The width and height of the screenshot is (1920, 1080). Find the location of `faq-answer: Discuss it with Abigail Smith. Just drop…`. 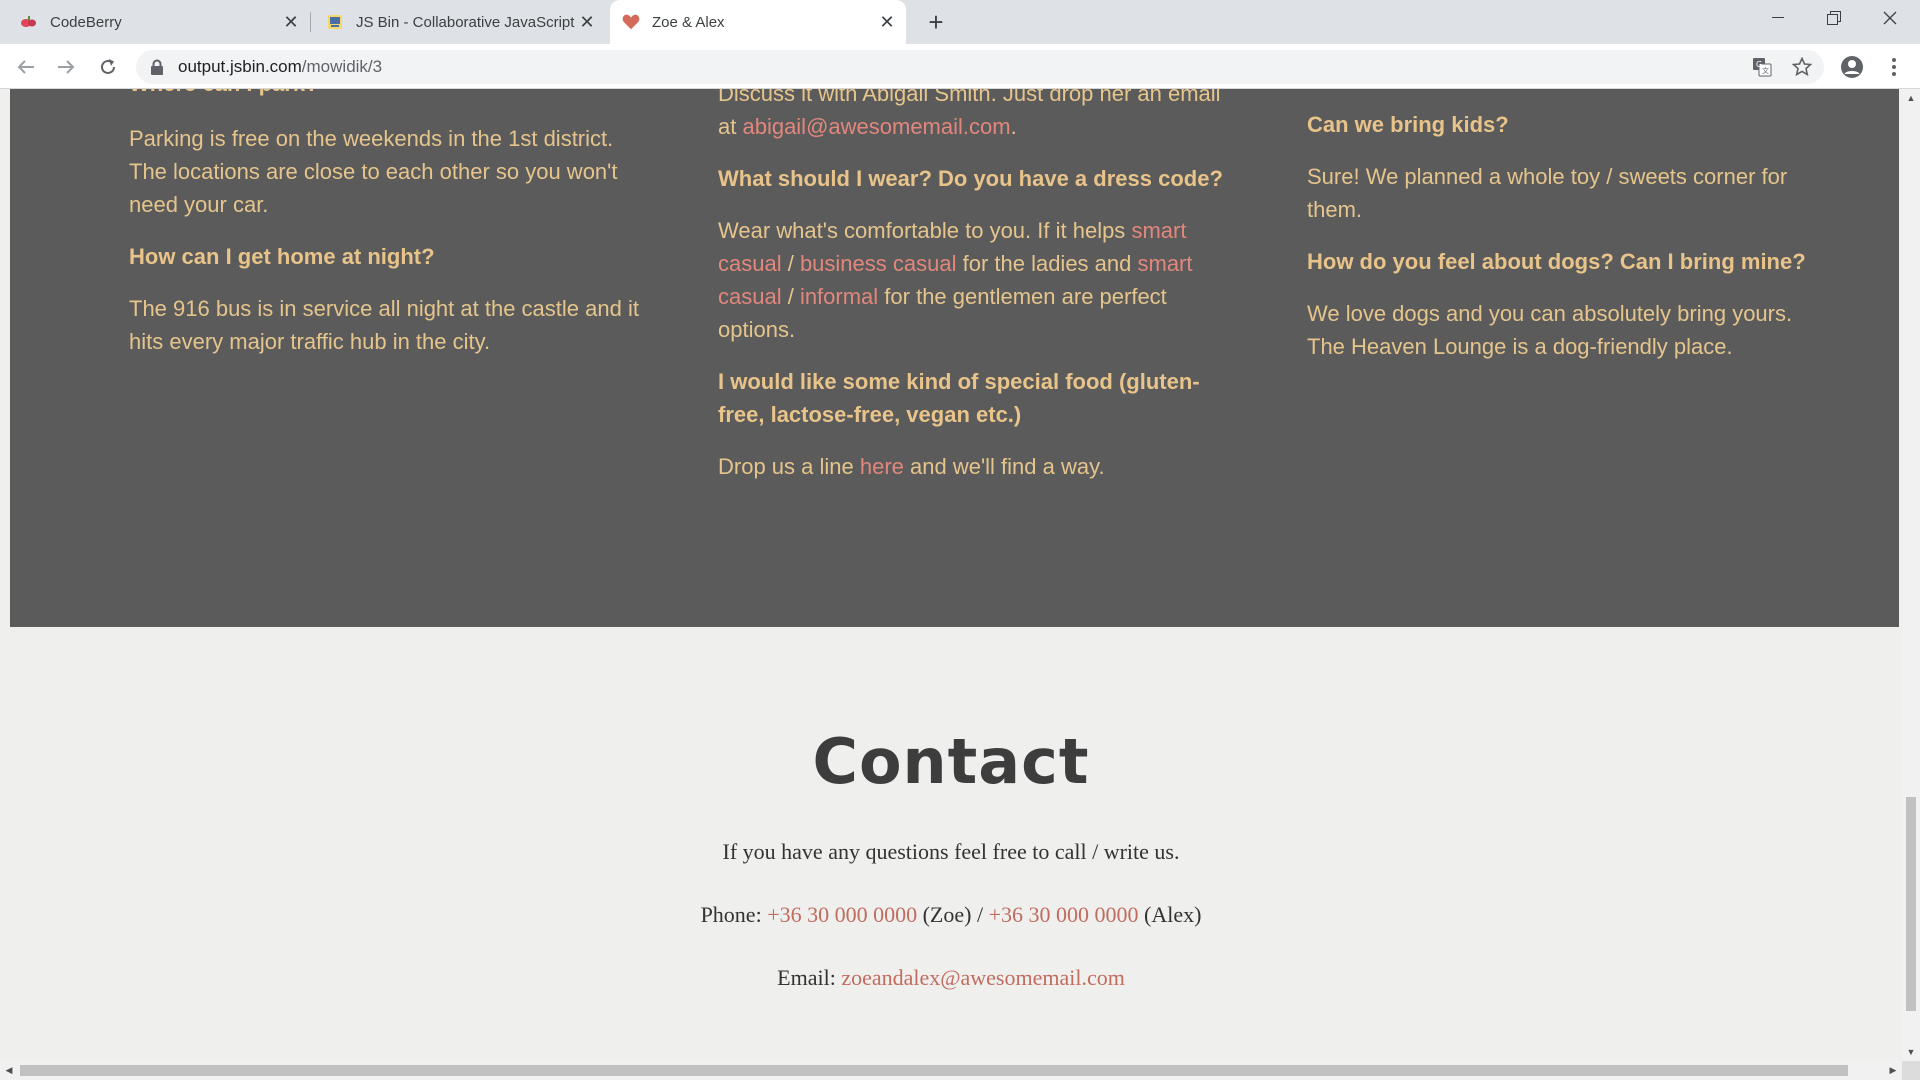

faq-answer: Discuss it with Abigail Smith. Just drop… is located at coordinates (973, 116).